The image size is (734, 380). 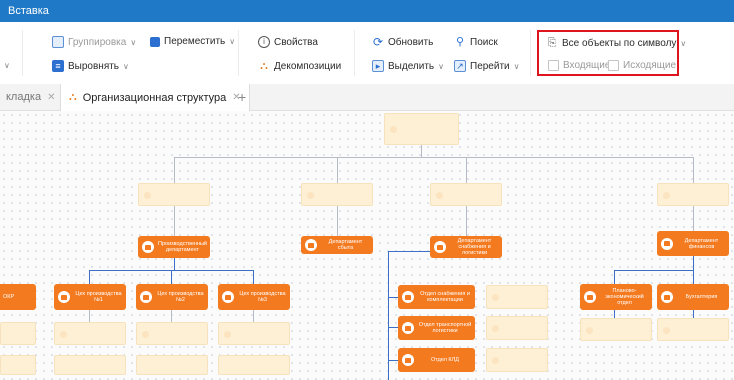 What do you see at coordinates (90, 297) in the screenshot?
I see `node-shop-1: Цех производства №1` at bounding box center [90, 297].